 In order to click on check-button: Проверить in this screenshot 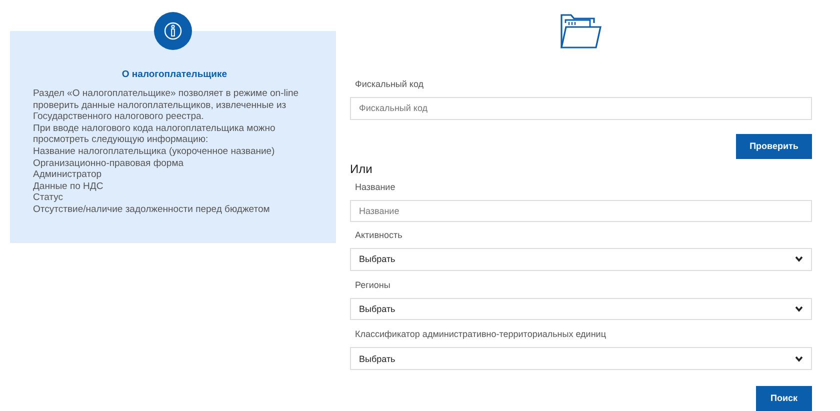, I will do `click(774, 146)`.